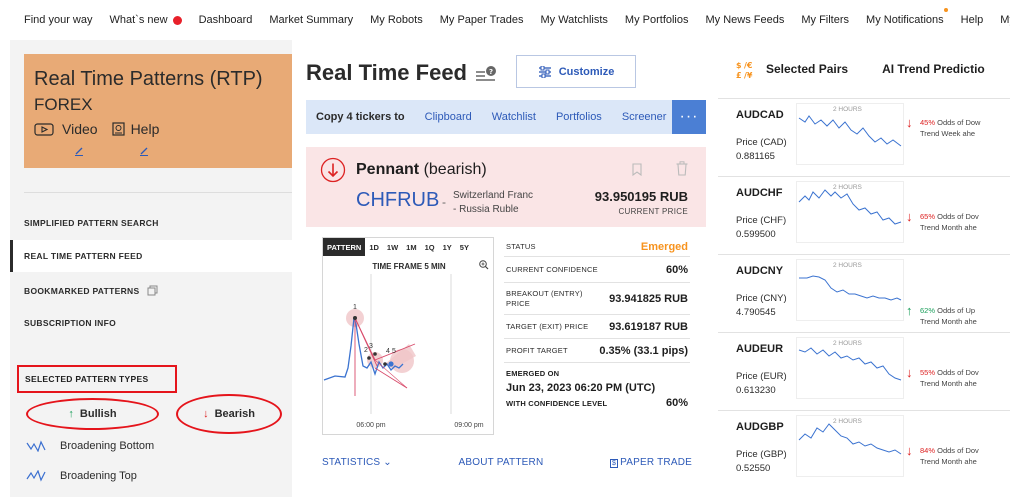  Describe the element at coordinates (360, 117) in the screenshot. I see `copy-tickers-label: Copy 4 tickers to` at that location.